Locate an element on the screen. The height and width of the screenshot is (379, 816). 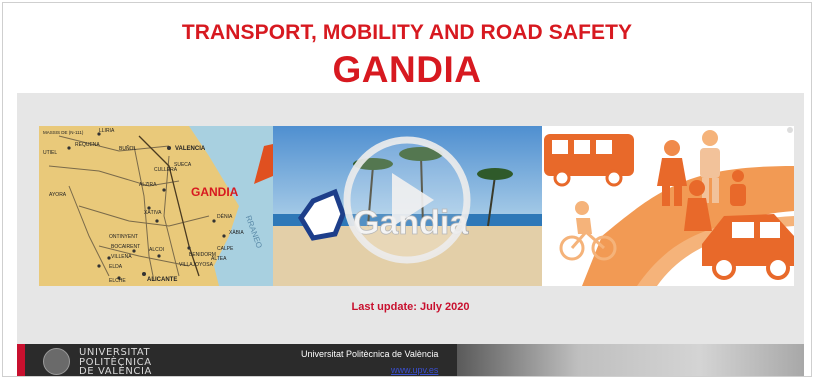
svg-text: SUECA is located at coordinates (183, 165).